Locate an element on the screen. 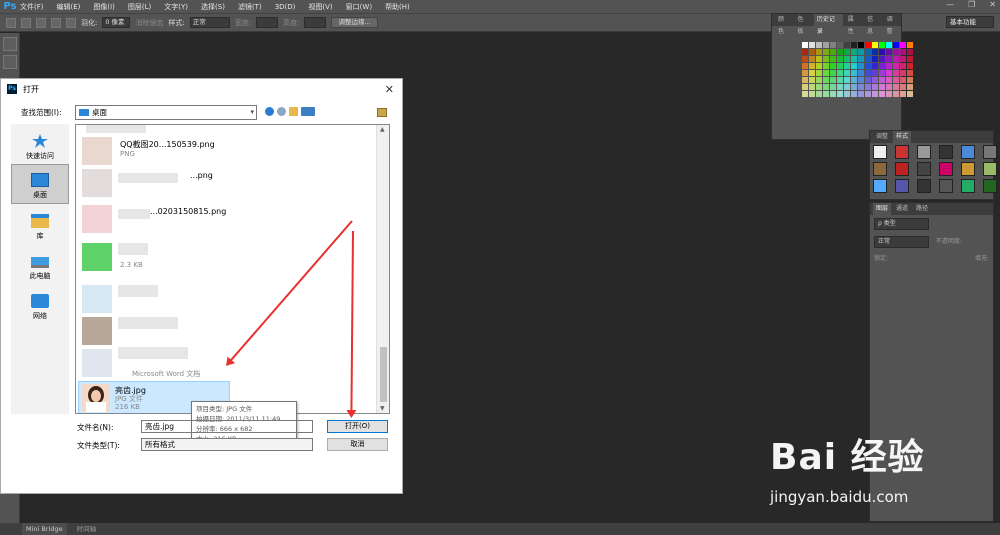 This screenshot has width=1000, height=535. tab-history: 历史记录 is located at coordinates (828, 24).